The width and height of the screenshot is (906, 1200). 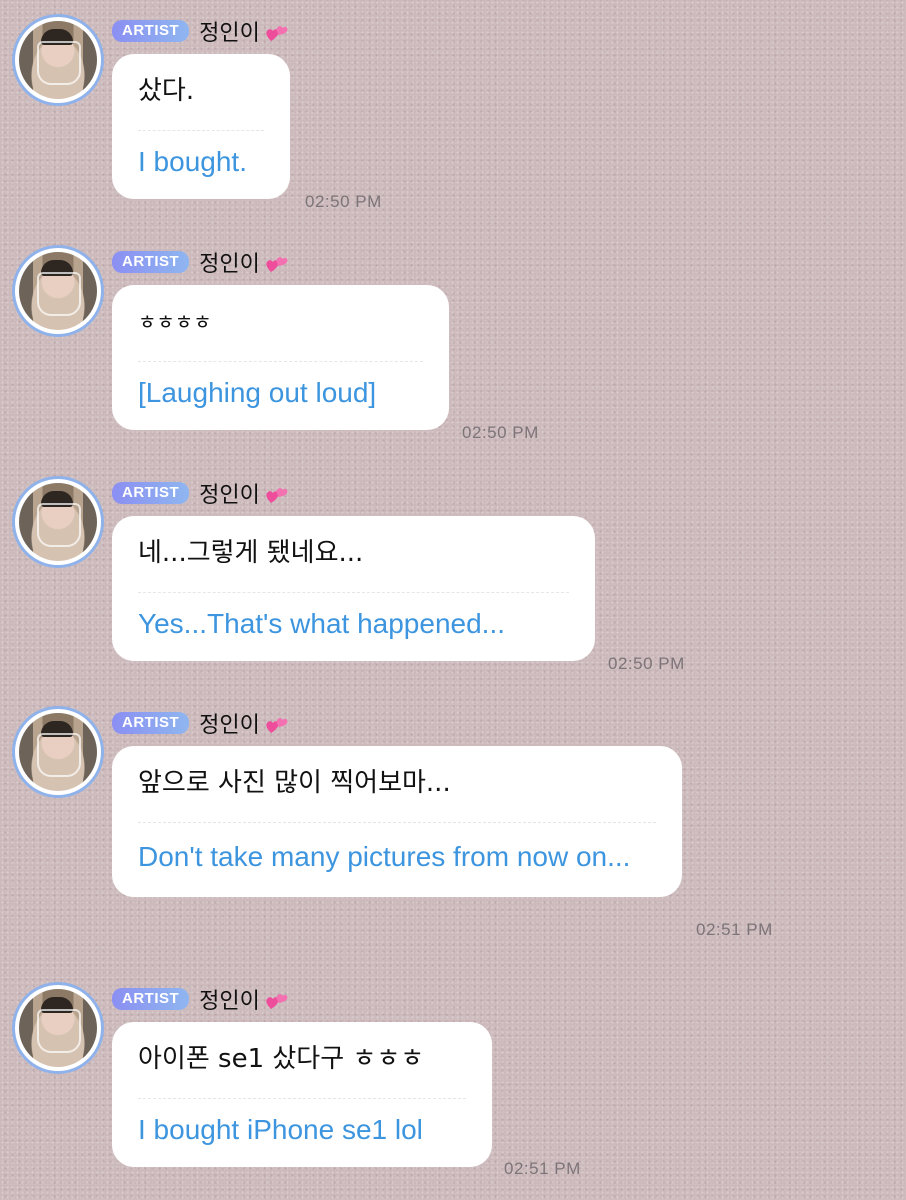 I want to click on message-bubble: ㅎㅎㅎㅎ [Laughing out loud], so click(x=280, y=357).